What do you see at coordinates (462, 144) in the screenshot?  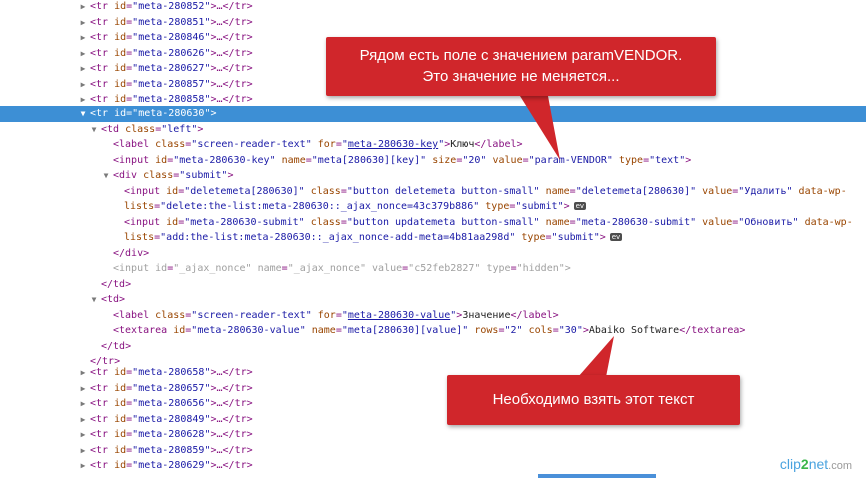 I see `label-text: Ключ` at bounding box center [462, 144].